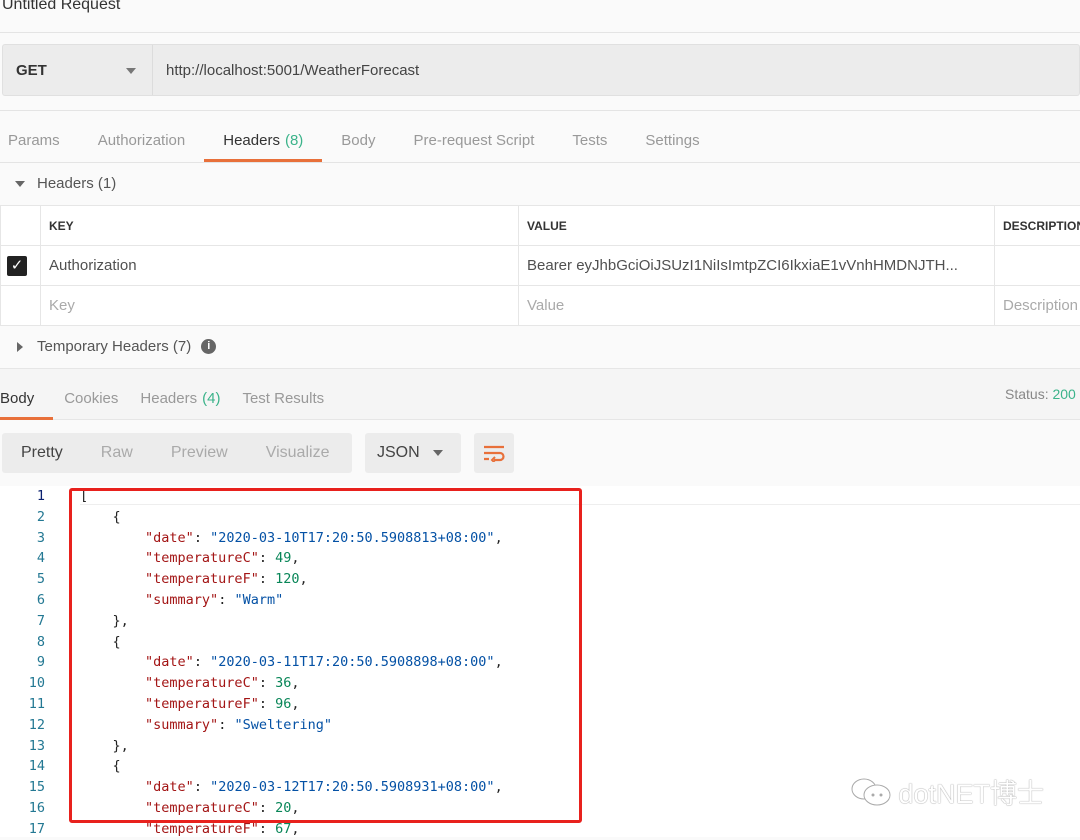 Image resolution: width=1080 pixels, height=840 pixels. I want to click on section-label: Temporary Headers (7), so click(114, 346).